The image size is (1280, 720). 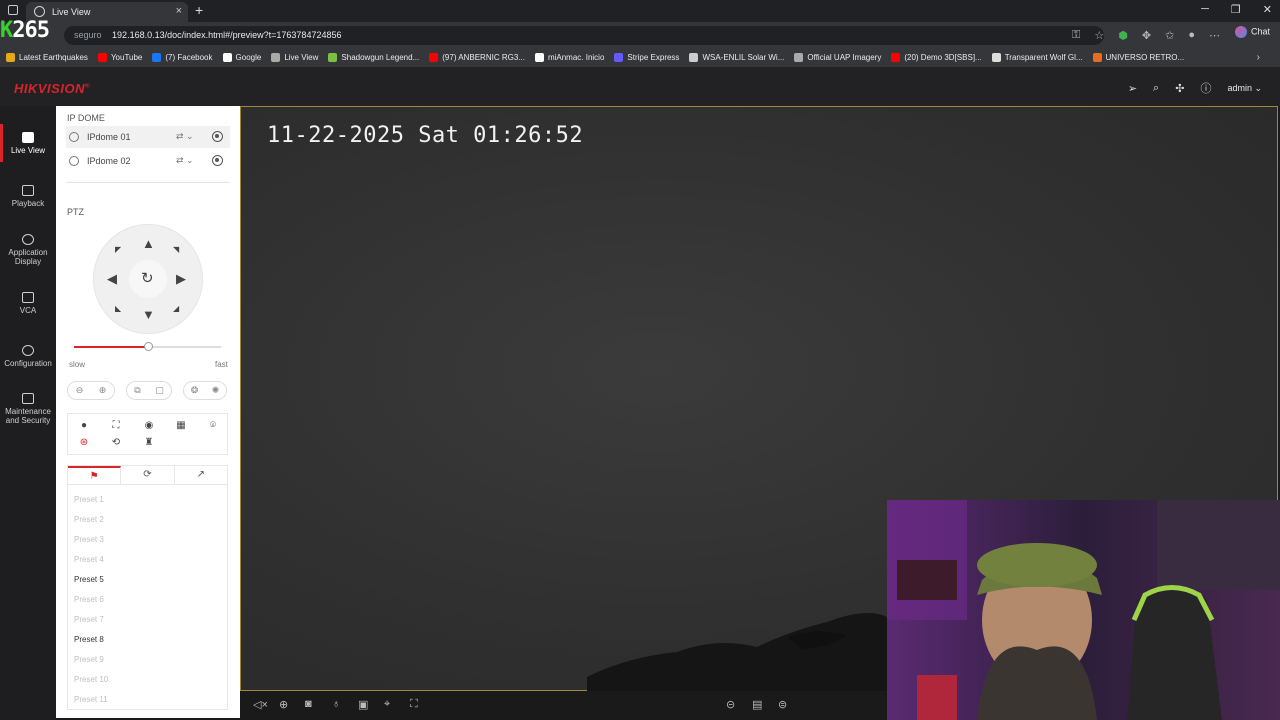 What do you see at coordinates (112, 279) in the screenshot?
I see `ptz-left-icon: ◀` at bounding box center [112, 279].